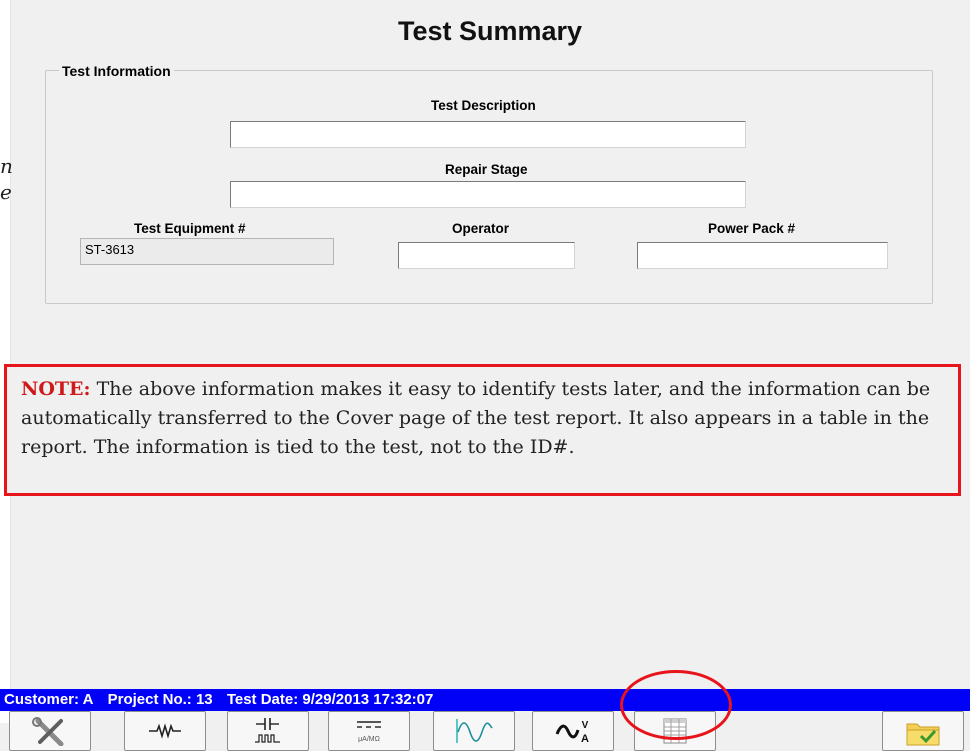 Image resolution: width=970 pixels, height=751 pixels. I want to click on page-title: Test Summary, so click(490, 31).